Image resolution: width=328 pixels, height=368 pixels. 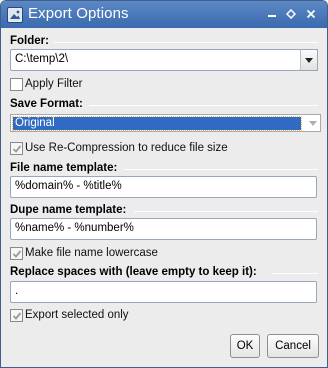 What do you see at coordinates (126, 148) in the screenshot?
I see `recompression-label: Use Re-Compression to reduce file size` at bounding box center [126, 148].